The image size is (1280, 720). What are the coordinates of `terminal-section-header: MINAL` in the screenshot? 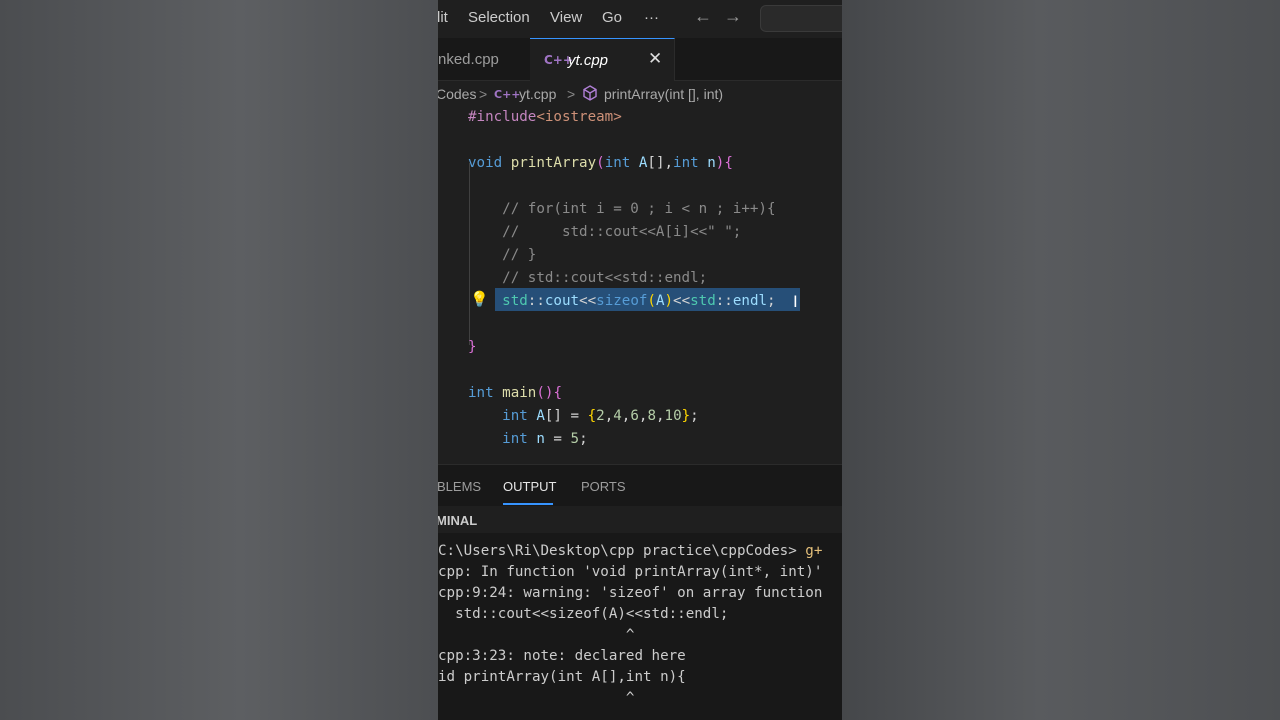 It's located at (640, 519).